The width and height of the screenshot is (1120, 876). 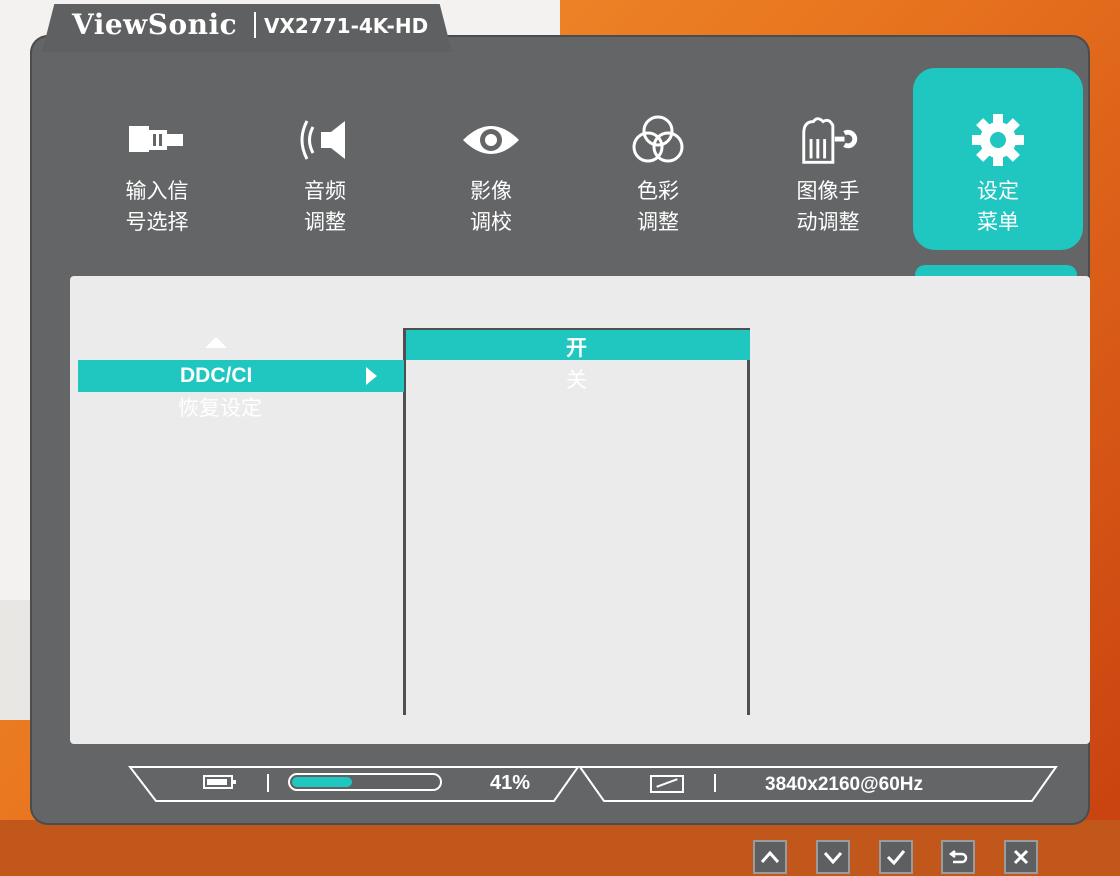 I want to click on close-icon, so click(x=1021, y=857).